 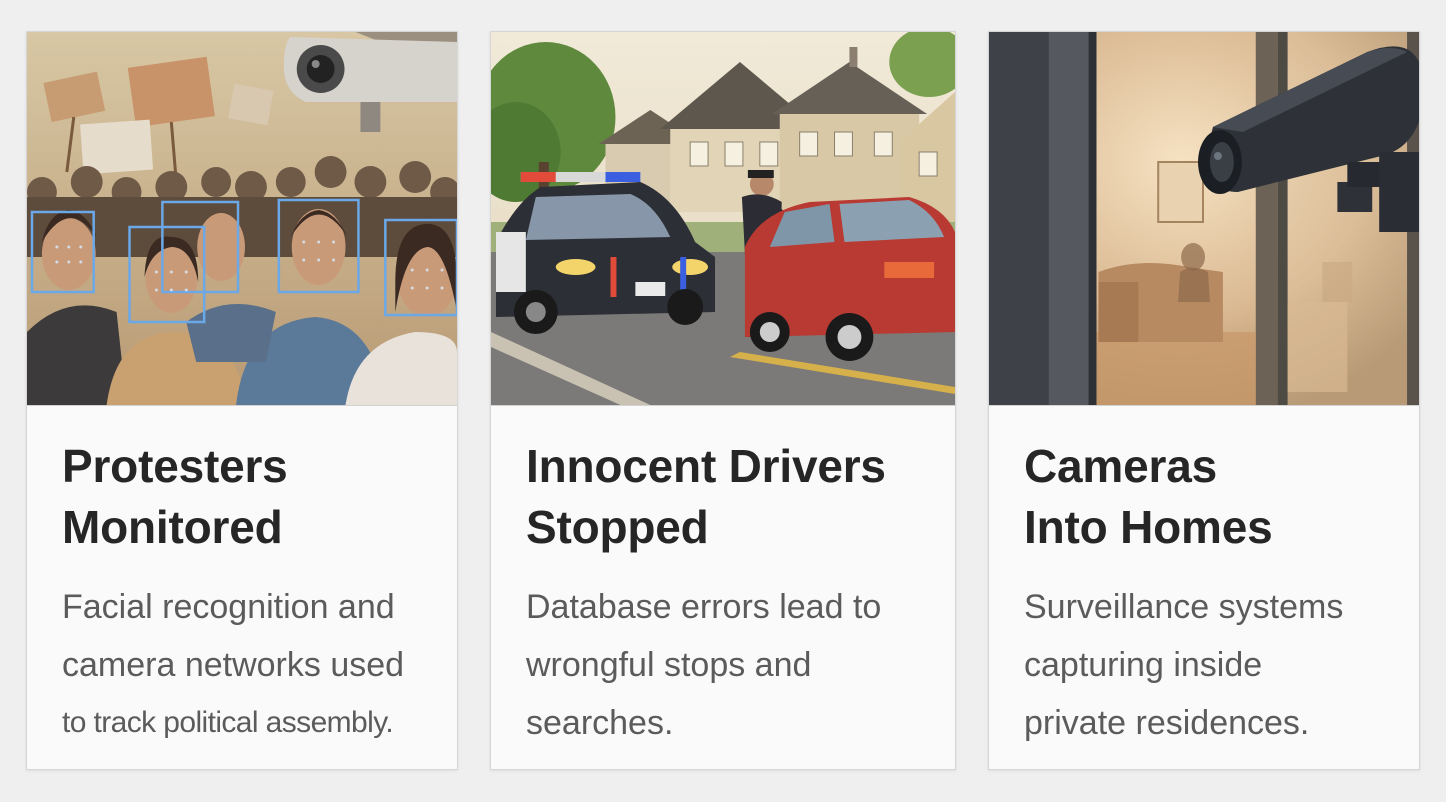 I want to click on protest-crowd-facial-recognition-illustration, so click(x=242, y=218).